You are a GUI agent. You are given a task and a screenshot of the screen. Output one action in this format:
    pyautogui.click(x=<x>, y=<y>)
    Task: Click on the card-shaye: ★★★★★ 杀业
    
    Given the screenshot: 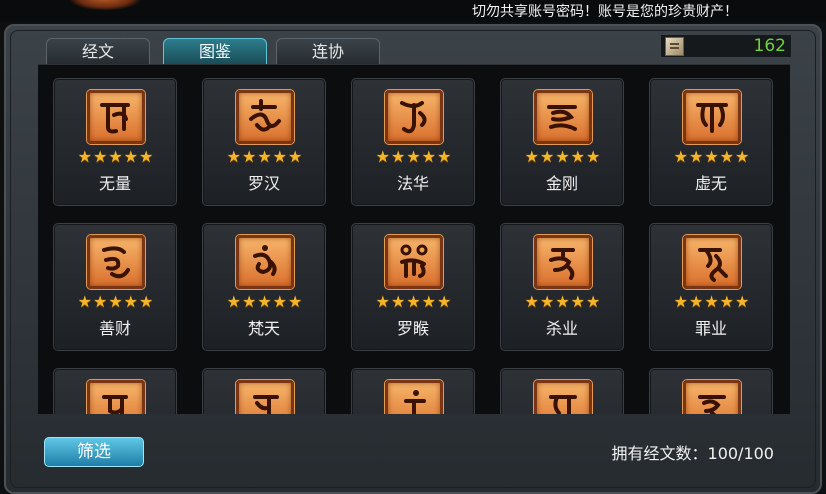 What is the action you would take?
    pyautogui.click(x=562, y=287)
    